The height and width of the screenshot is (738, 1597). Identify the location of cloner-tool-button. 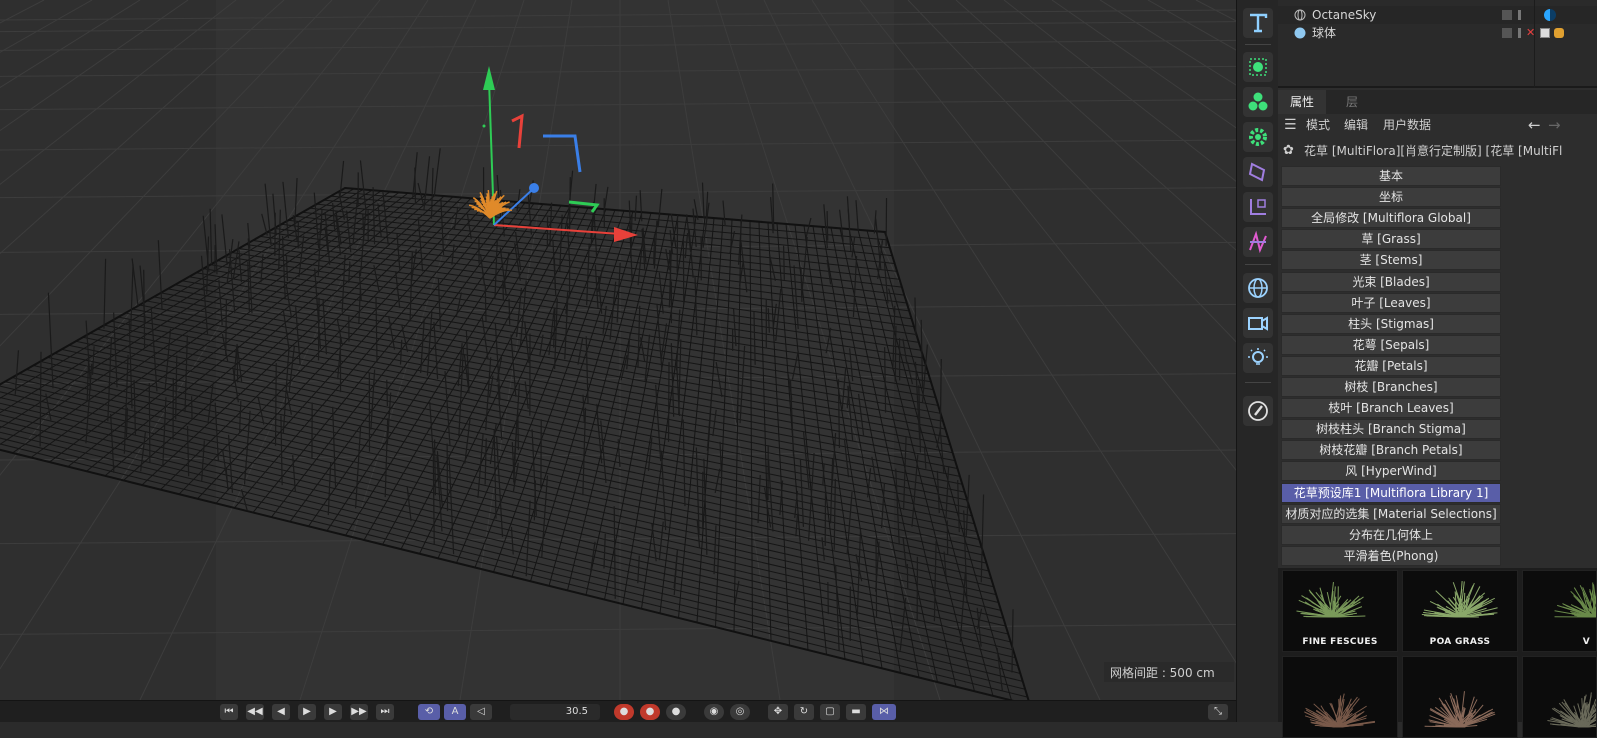
(1258, 102).